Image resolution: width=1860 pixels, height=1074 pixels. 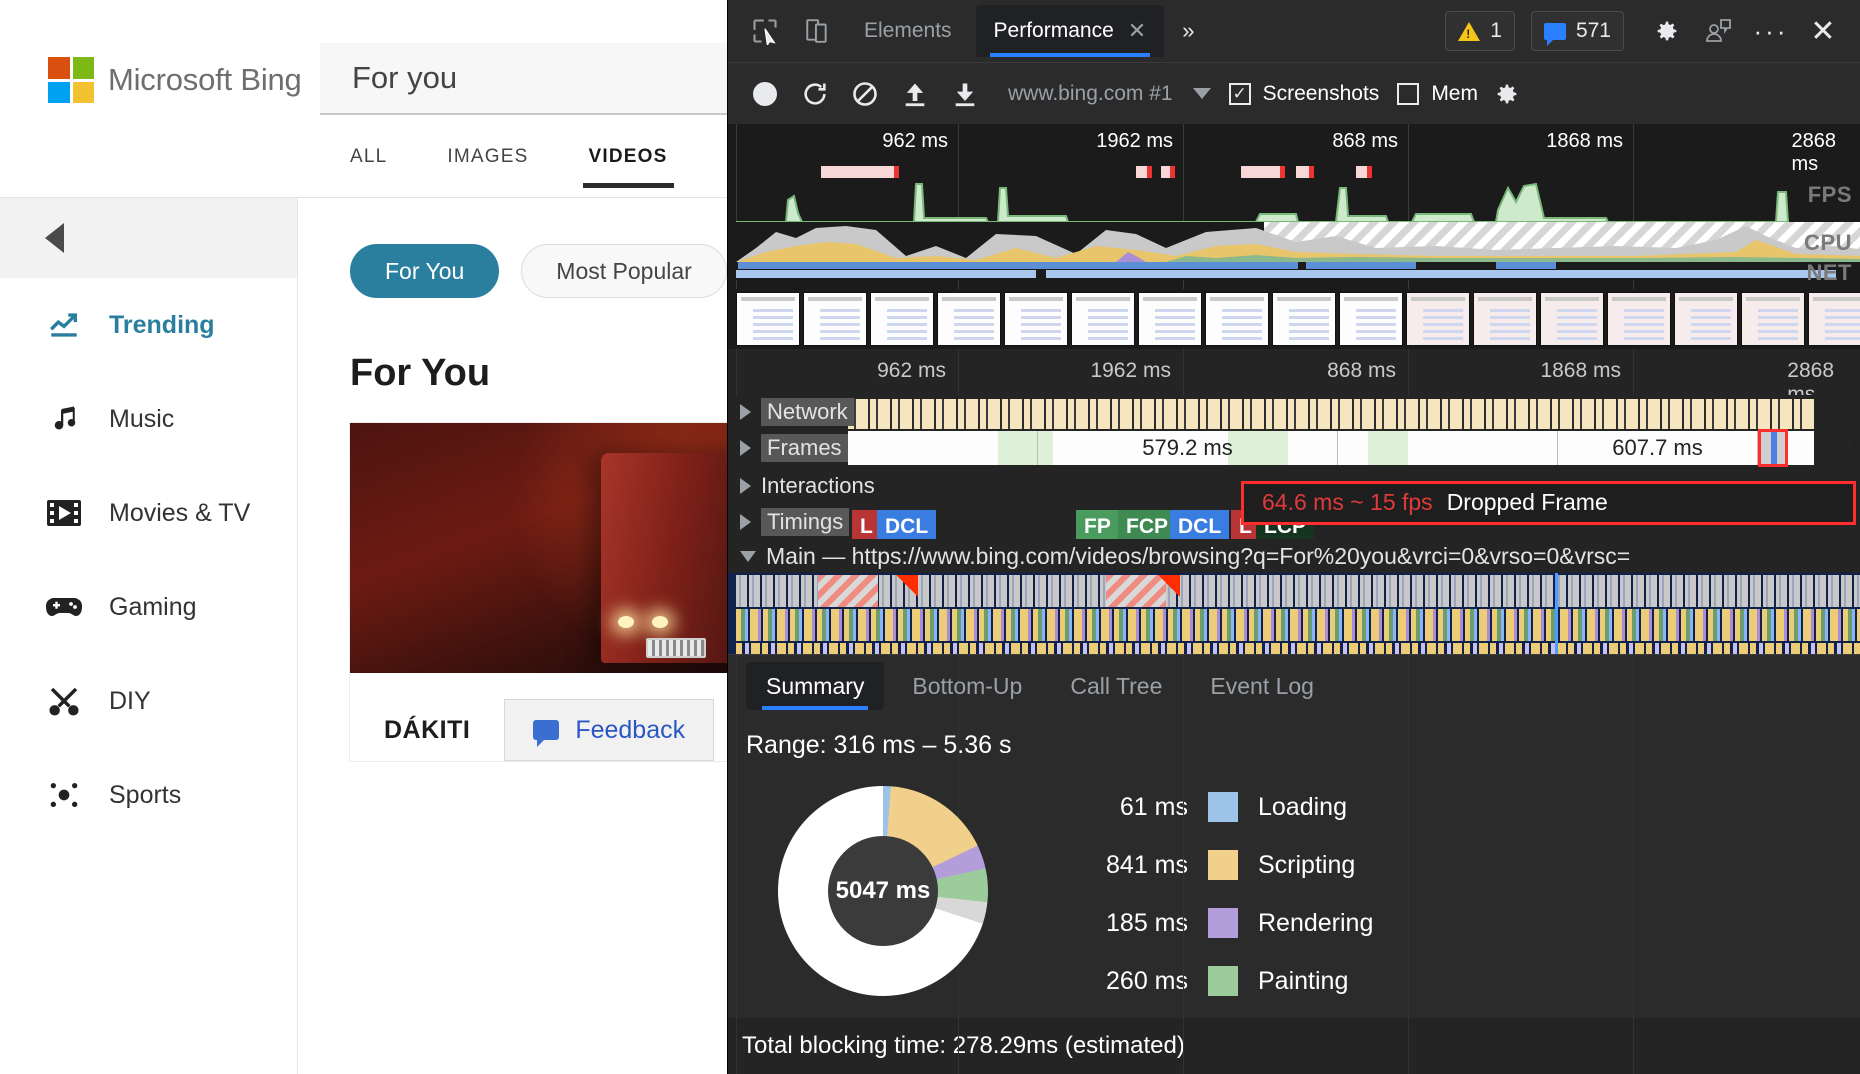 I want to click on record-circle-icon, so click(x=765, y=94).